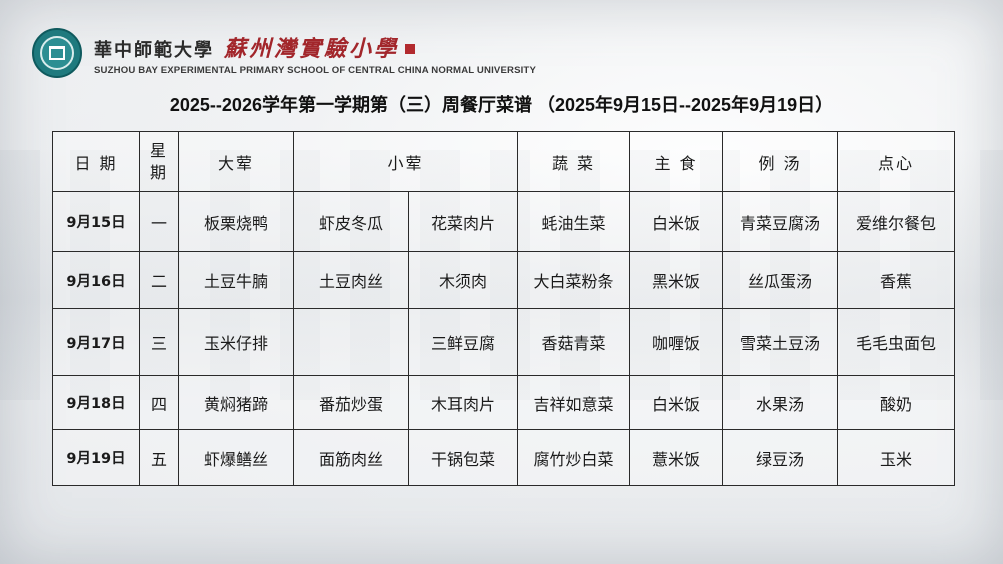  Describe the element at coordinates (405, 161) in the screenshot. I see `header-small-meat: 小荤` at that location.